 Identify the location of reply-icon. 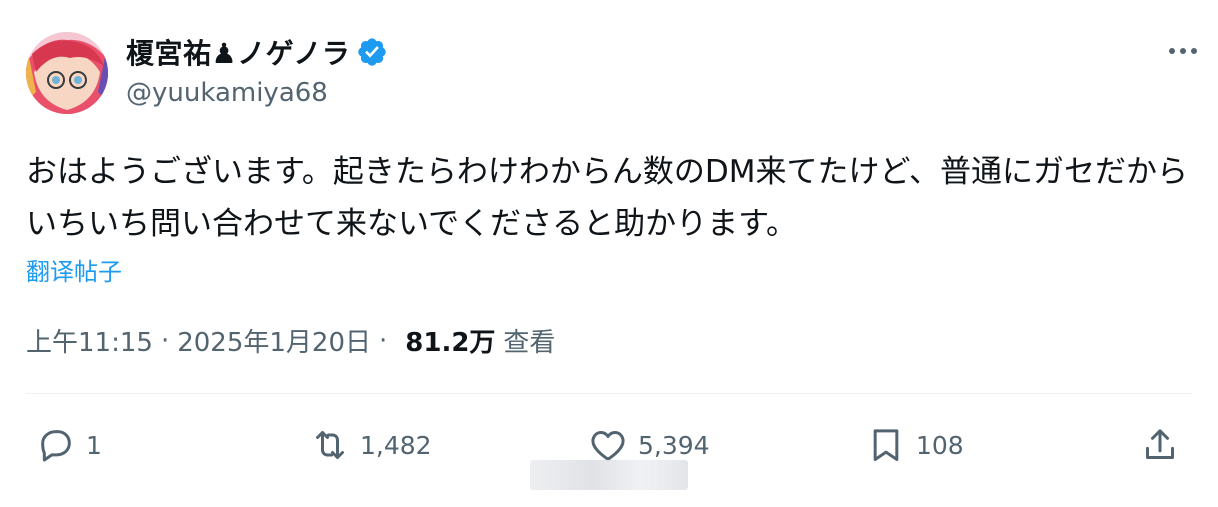
(56, 446).